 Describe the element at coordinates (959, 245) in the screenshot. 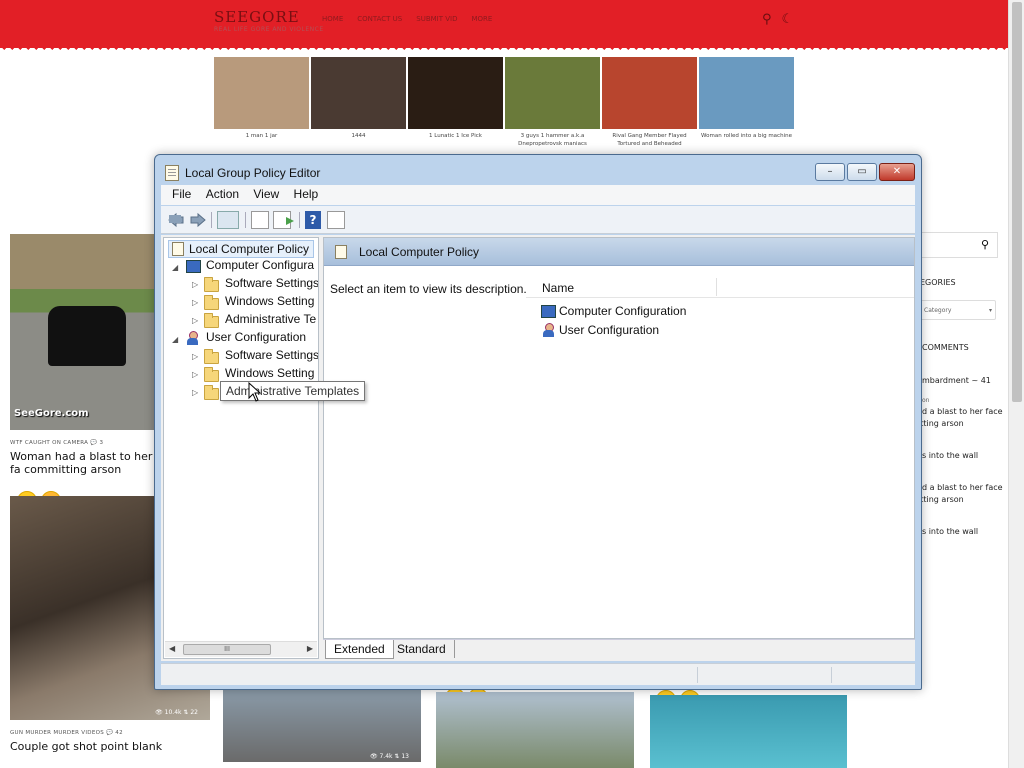

I see `sidebar-search: ⚲` at that location.